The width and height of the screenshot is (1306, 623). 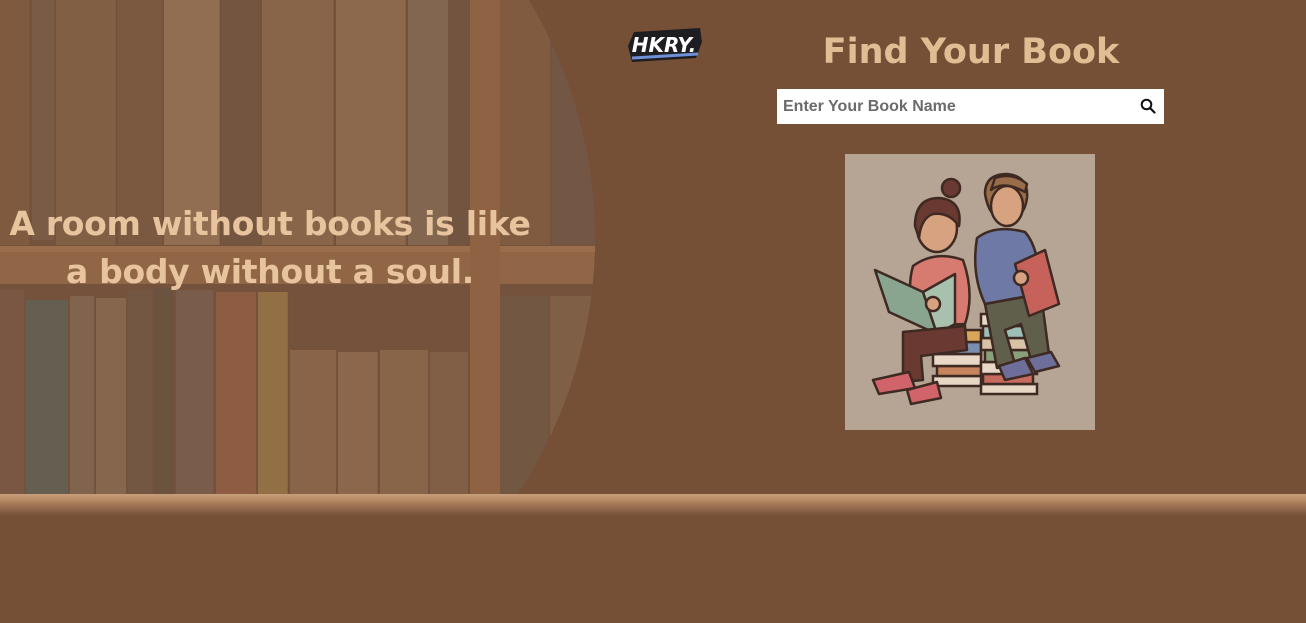 What do you see at coordinates (270, 223) in the screenshot?
I see `quote-line-1: A room without books is like` at bounding box center [270, 223].